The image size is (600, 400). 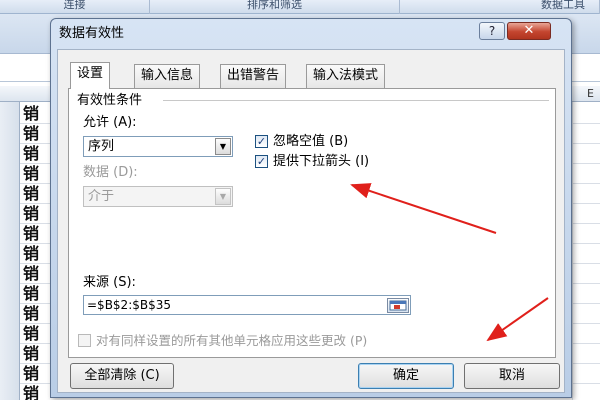 I want to click on range-picker-button, so click(x=398, y=305).